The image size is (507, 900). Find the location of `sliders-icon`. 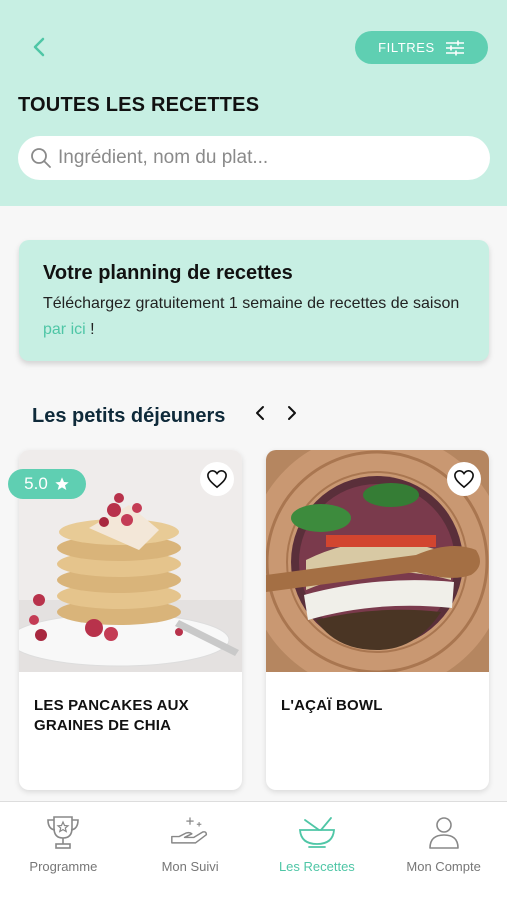

sliders-icon is located at coordinates (454, 47).